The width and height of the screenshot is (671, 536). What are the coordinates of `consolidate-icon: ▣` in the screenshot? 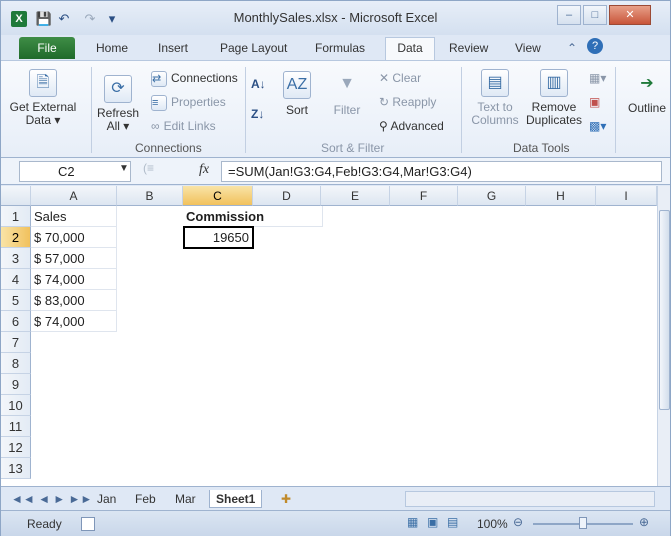 It's located at (594, 102).